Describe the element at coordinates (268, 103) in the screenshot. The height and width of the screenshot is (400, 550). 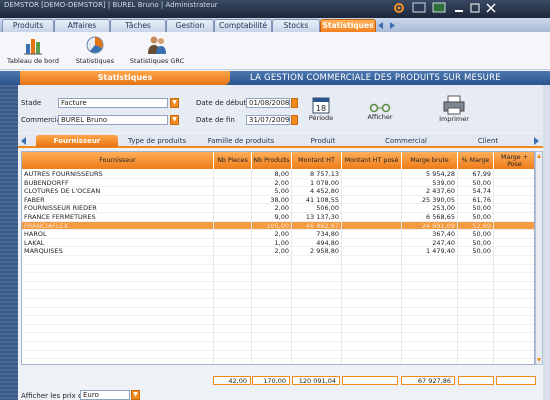
I see `date-start-field: 01/08/2008` at that location.